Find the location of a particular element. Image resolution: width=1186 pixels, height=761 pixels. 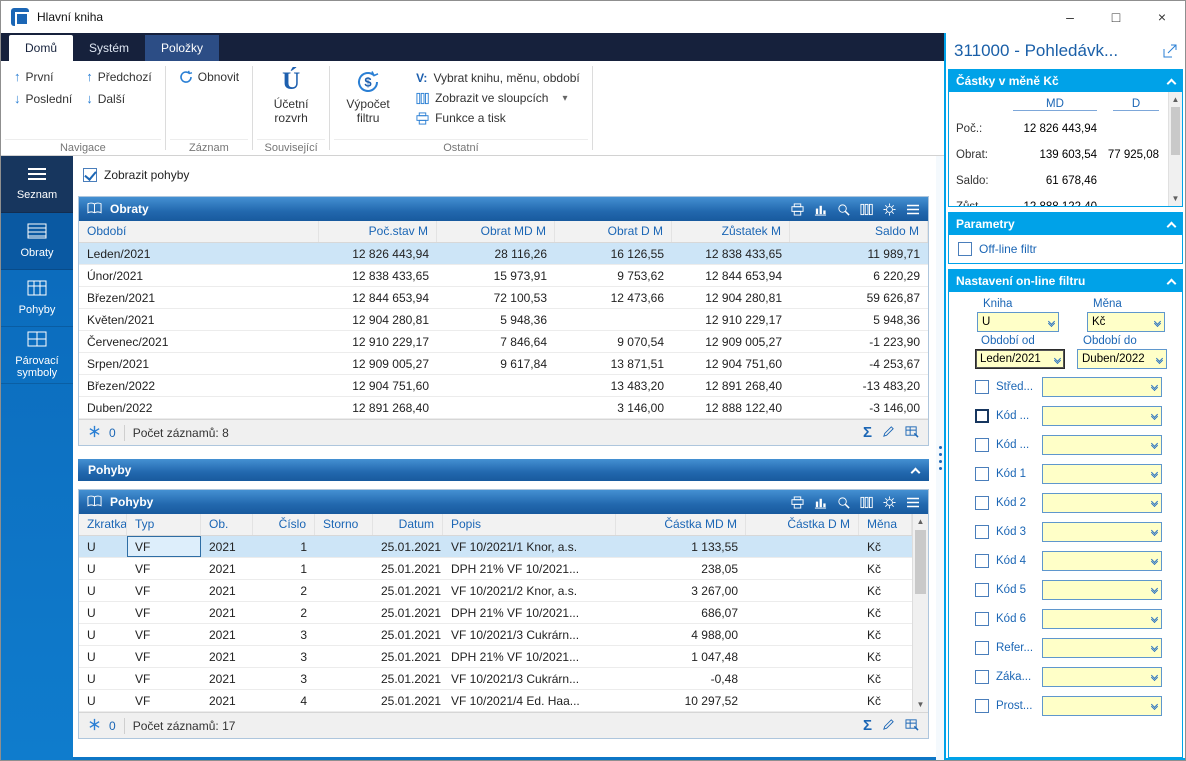

sidebar-item-obraty: Obraty is located at coordinates (37, 241).